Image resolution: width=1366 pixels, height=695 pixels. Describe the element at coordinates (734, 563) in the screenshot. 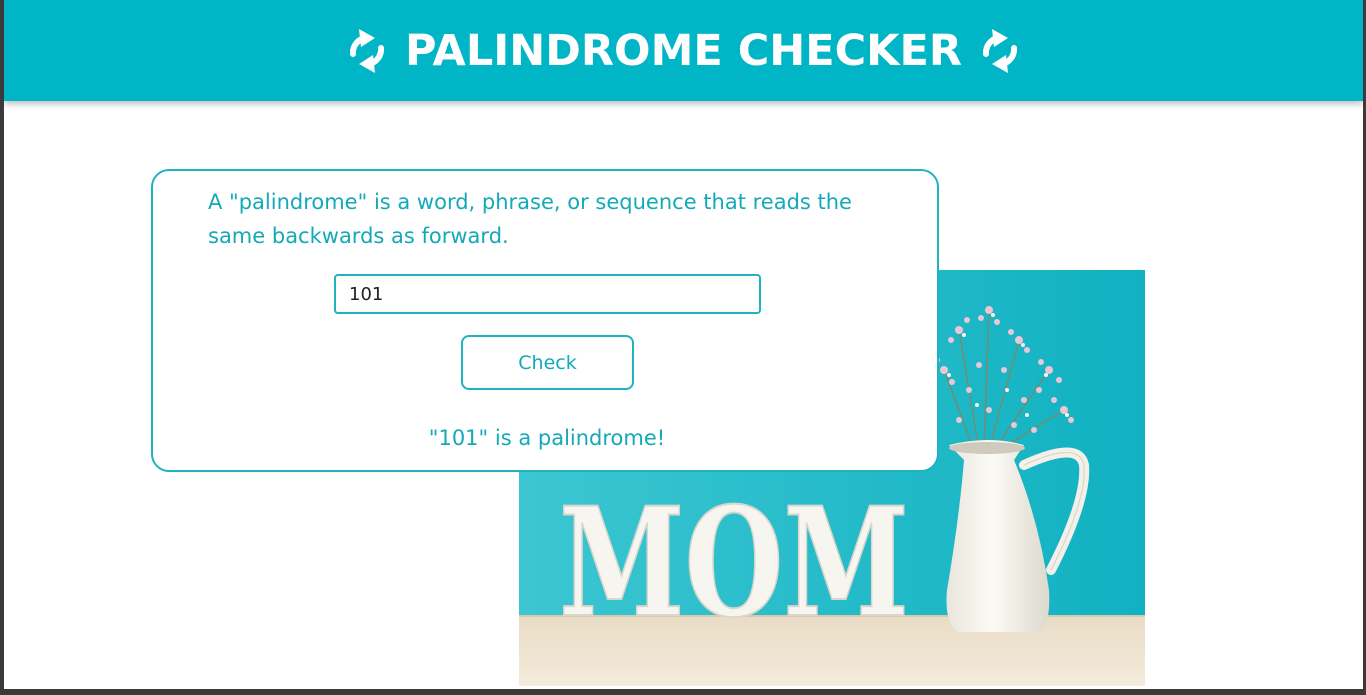

I see `svg-text: MOM` at that location.